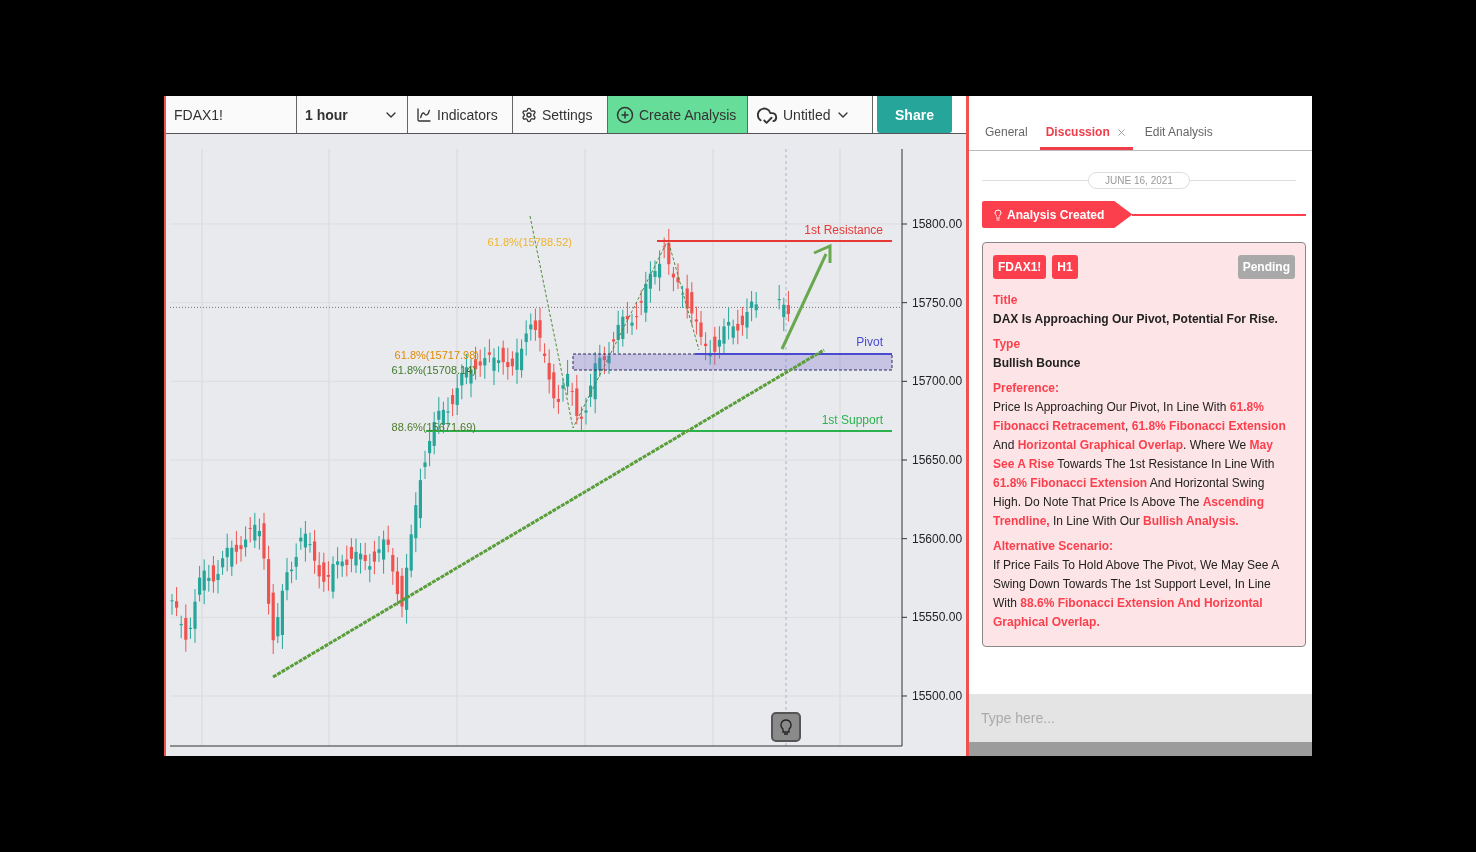  What do you see at coordinates (1266, 267) in the screenshot?
I see `status-badge: Pending` at bounding box center [1266, 267].